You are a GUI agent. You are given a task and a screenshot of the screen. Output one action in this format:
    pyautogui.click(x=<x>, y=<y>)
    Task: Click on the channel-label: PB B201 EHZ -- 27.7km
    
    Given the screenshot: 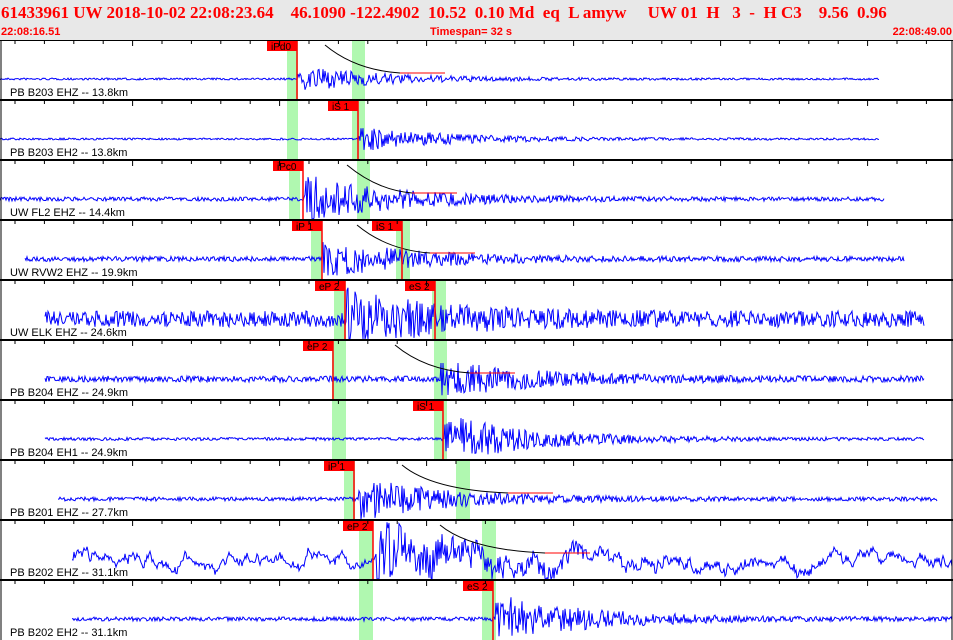 What is the action you would take?
    pyautogui.click(x=69, y=513)
    